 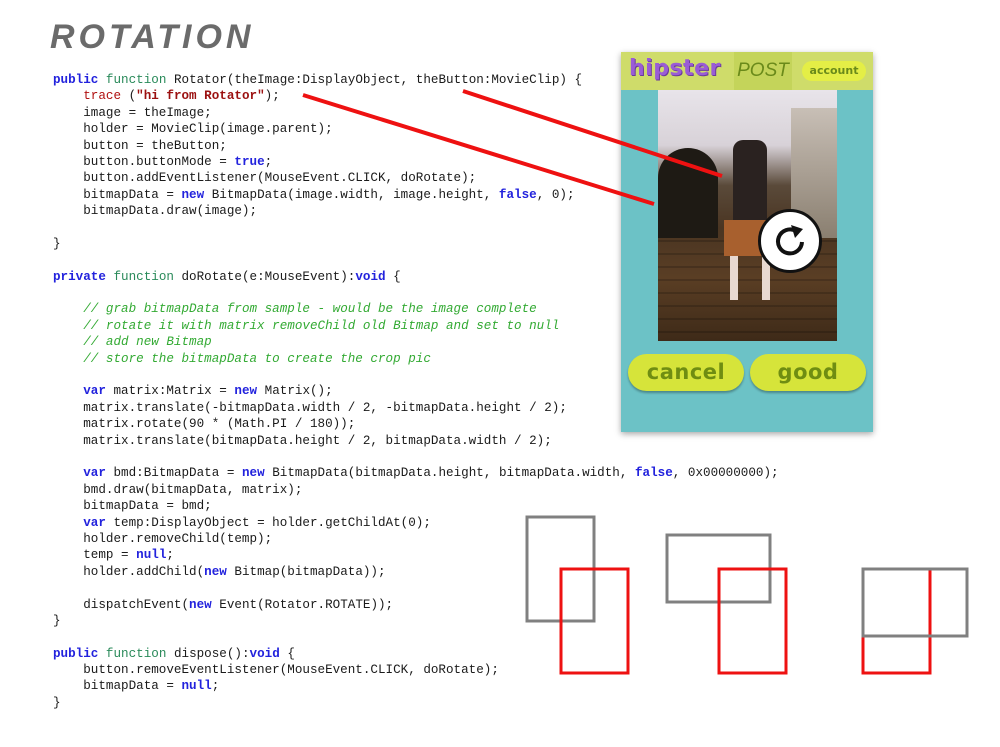 I want to click on arrow-trace-to-image, so click(x=478, y=149).